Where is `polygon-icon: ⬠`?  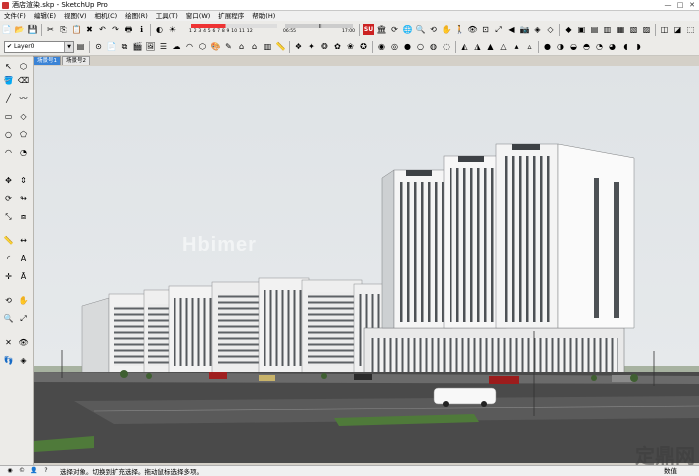 polygon-icon: ⬠ is located at coordinates (23, 134).